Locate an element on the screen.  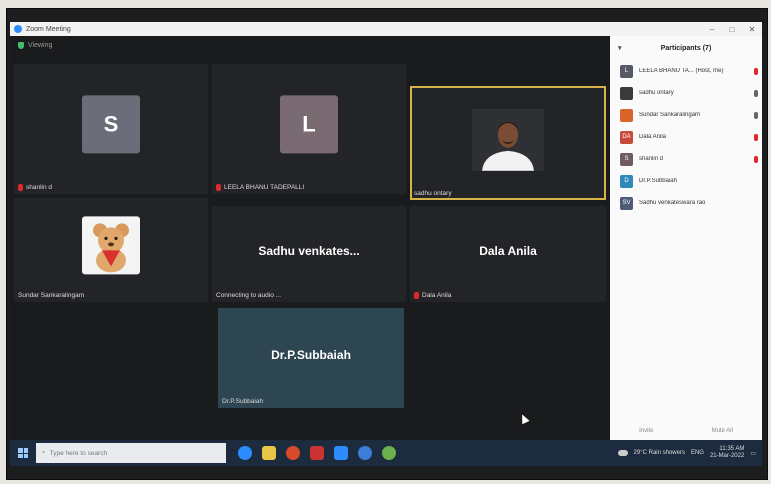
video-tile-dala: Dala Anila Dala Anila is located at coordinates (508, 254).